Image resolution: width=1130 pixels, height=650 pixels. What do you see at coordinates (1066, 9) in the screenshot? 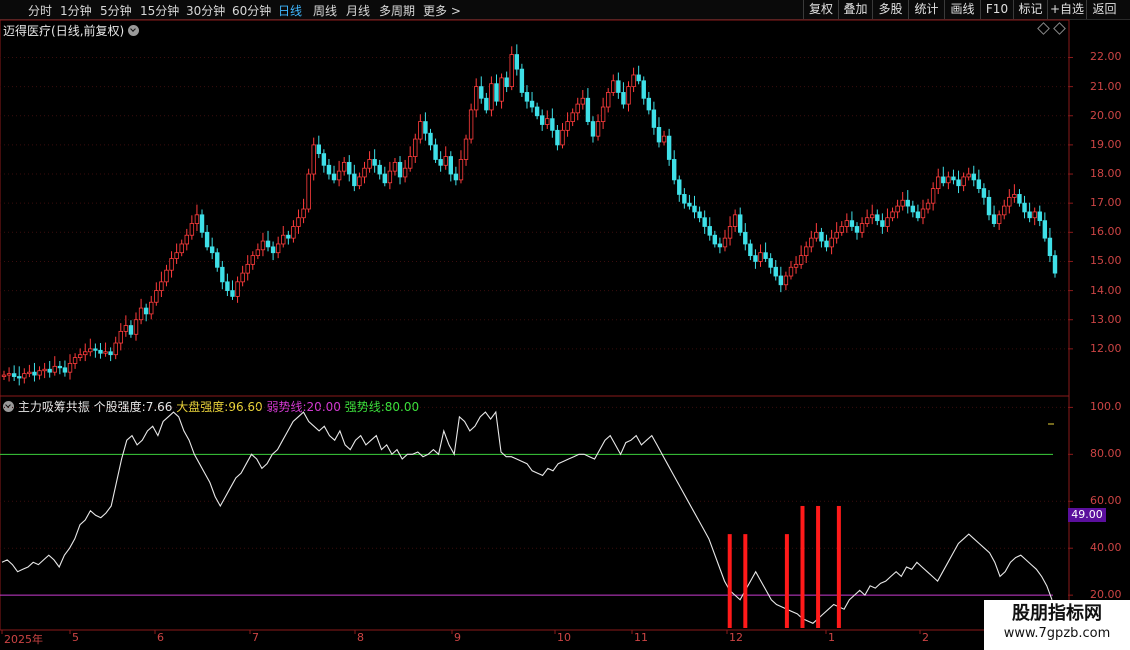
I see `toolbar-button-7: +自选` at bounding box center [1066, 9].